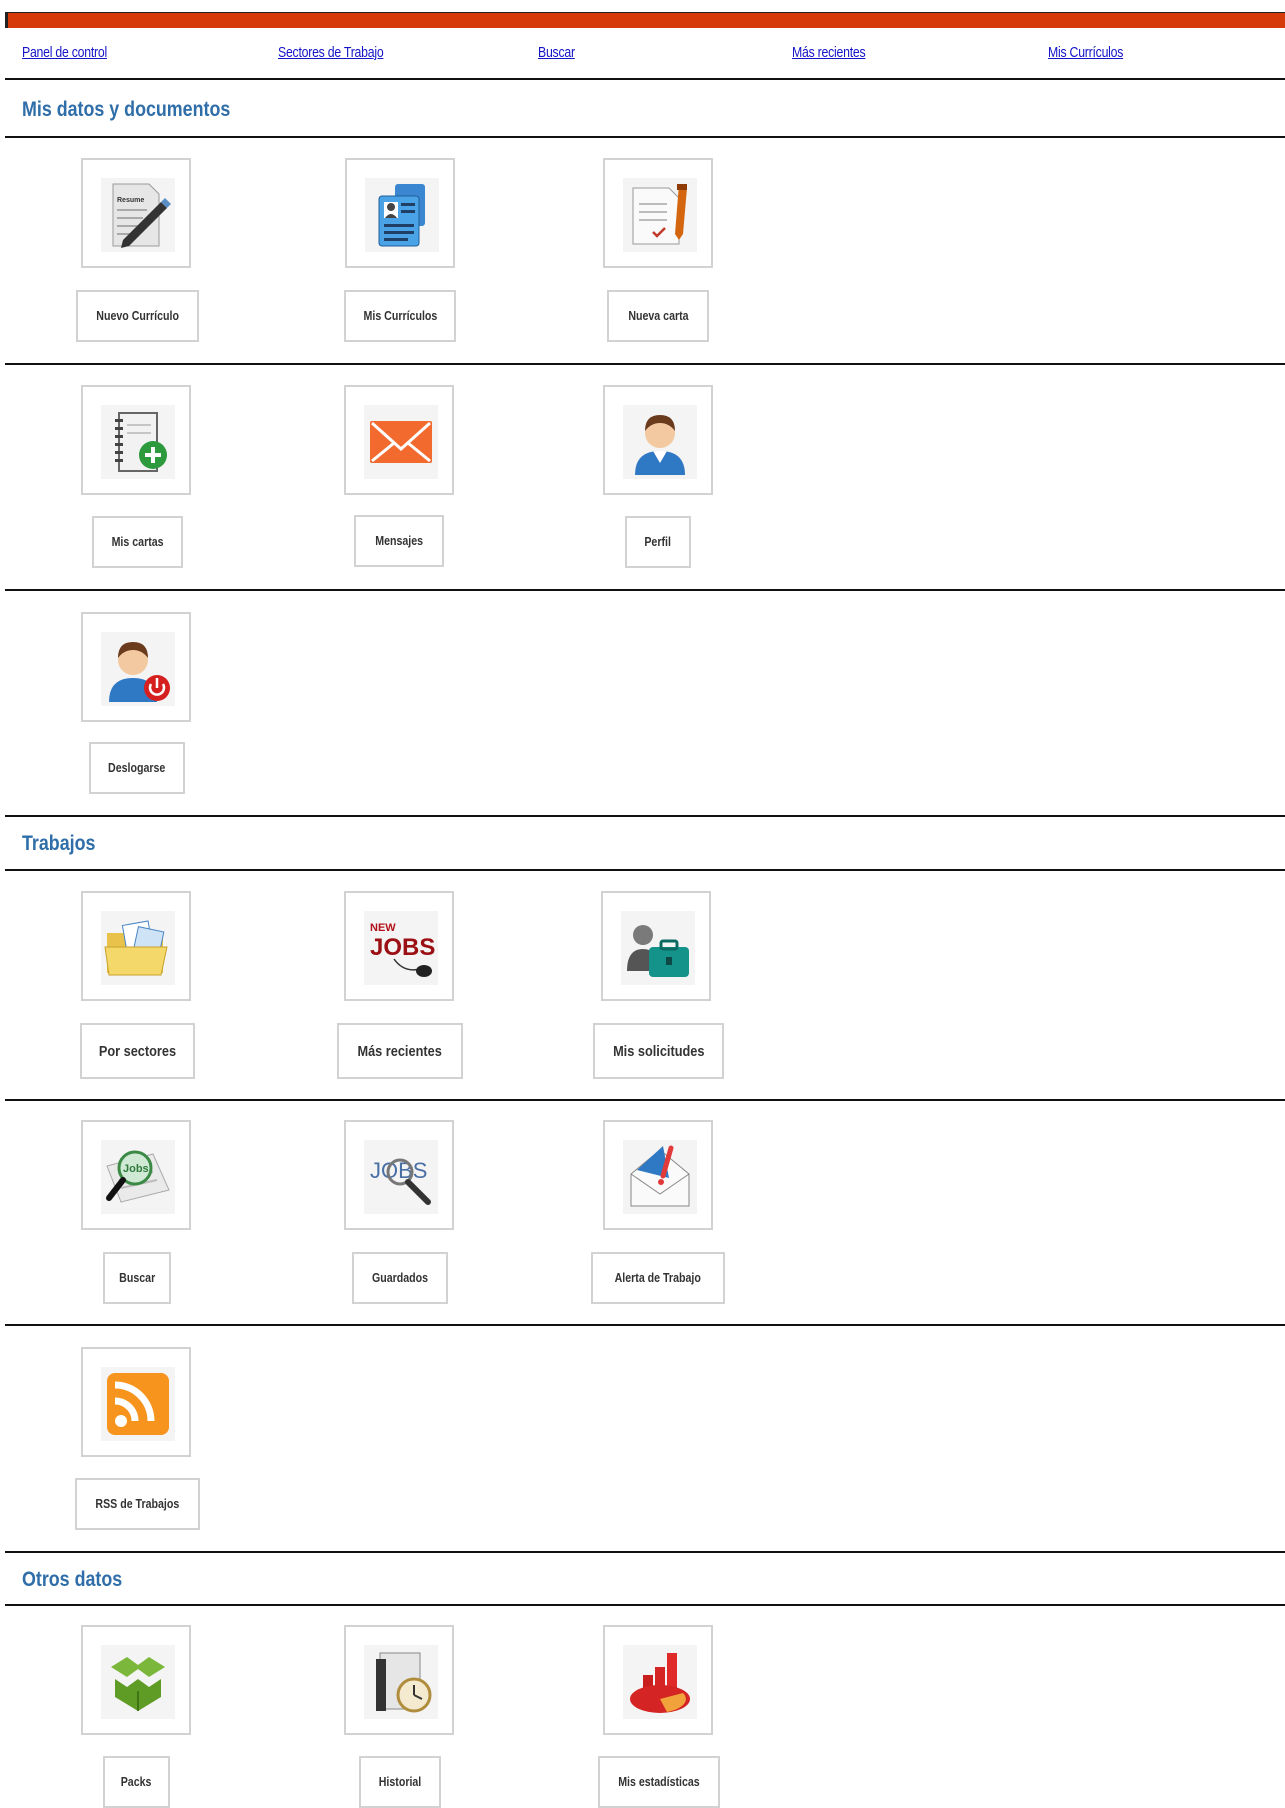 The width and height of the screenshot is (1285, 1808). I want to click on resume-pen-icon: Resume, so click(138, 215).